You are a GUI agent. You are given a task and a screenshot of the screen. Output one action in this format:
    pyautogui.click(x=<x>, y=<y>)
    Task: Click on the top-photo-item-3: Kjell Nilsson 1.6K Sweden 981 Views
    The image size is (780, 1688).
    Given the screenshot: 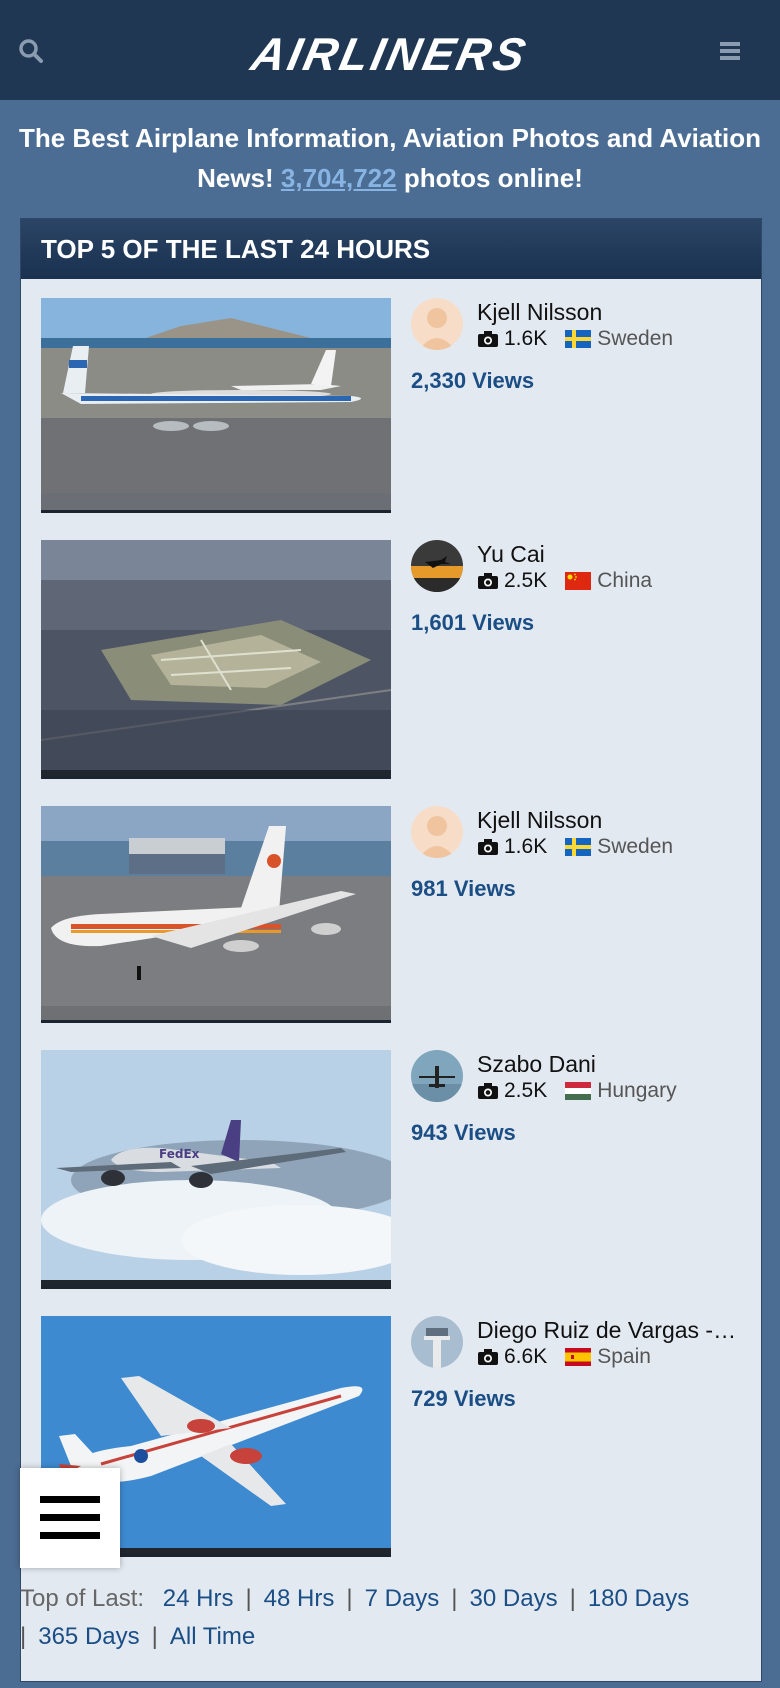 What is the action you would take?
    pyautogui.click(x=391, y=914)
    